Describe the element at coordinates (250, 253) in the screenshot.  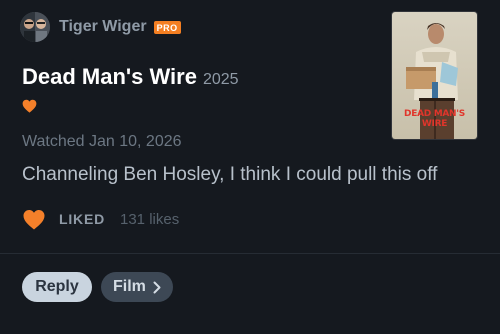
I see `divider` at that location.